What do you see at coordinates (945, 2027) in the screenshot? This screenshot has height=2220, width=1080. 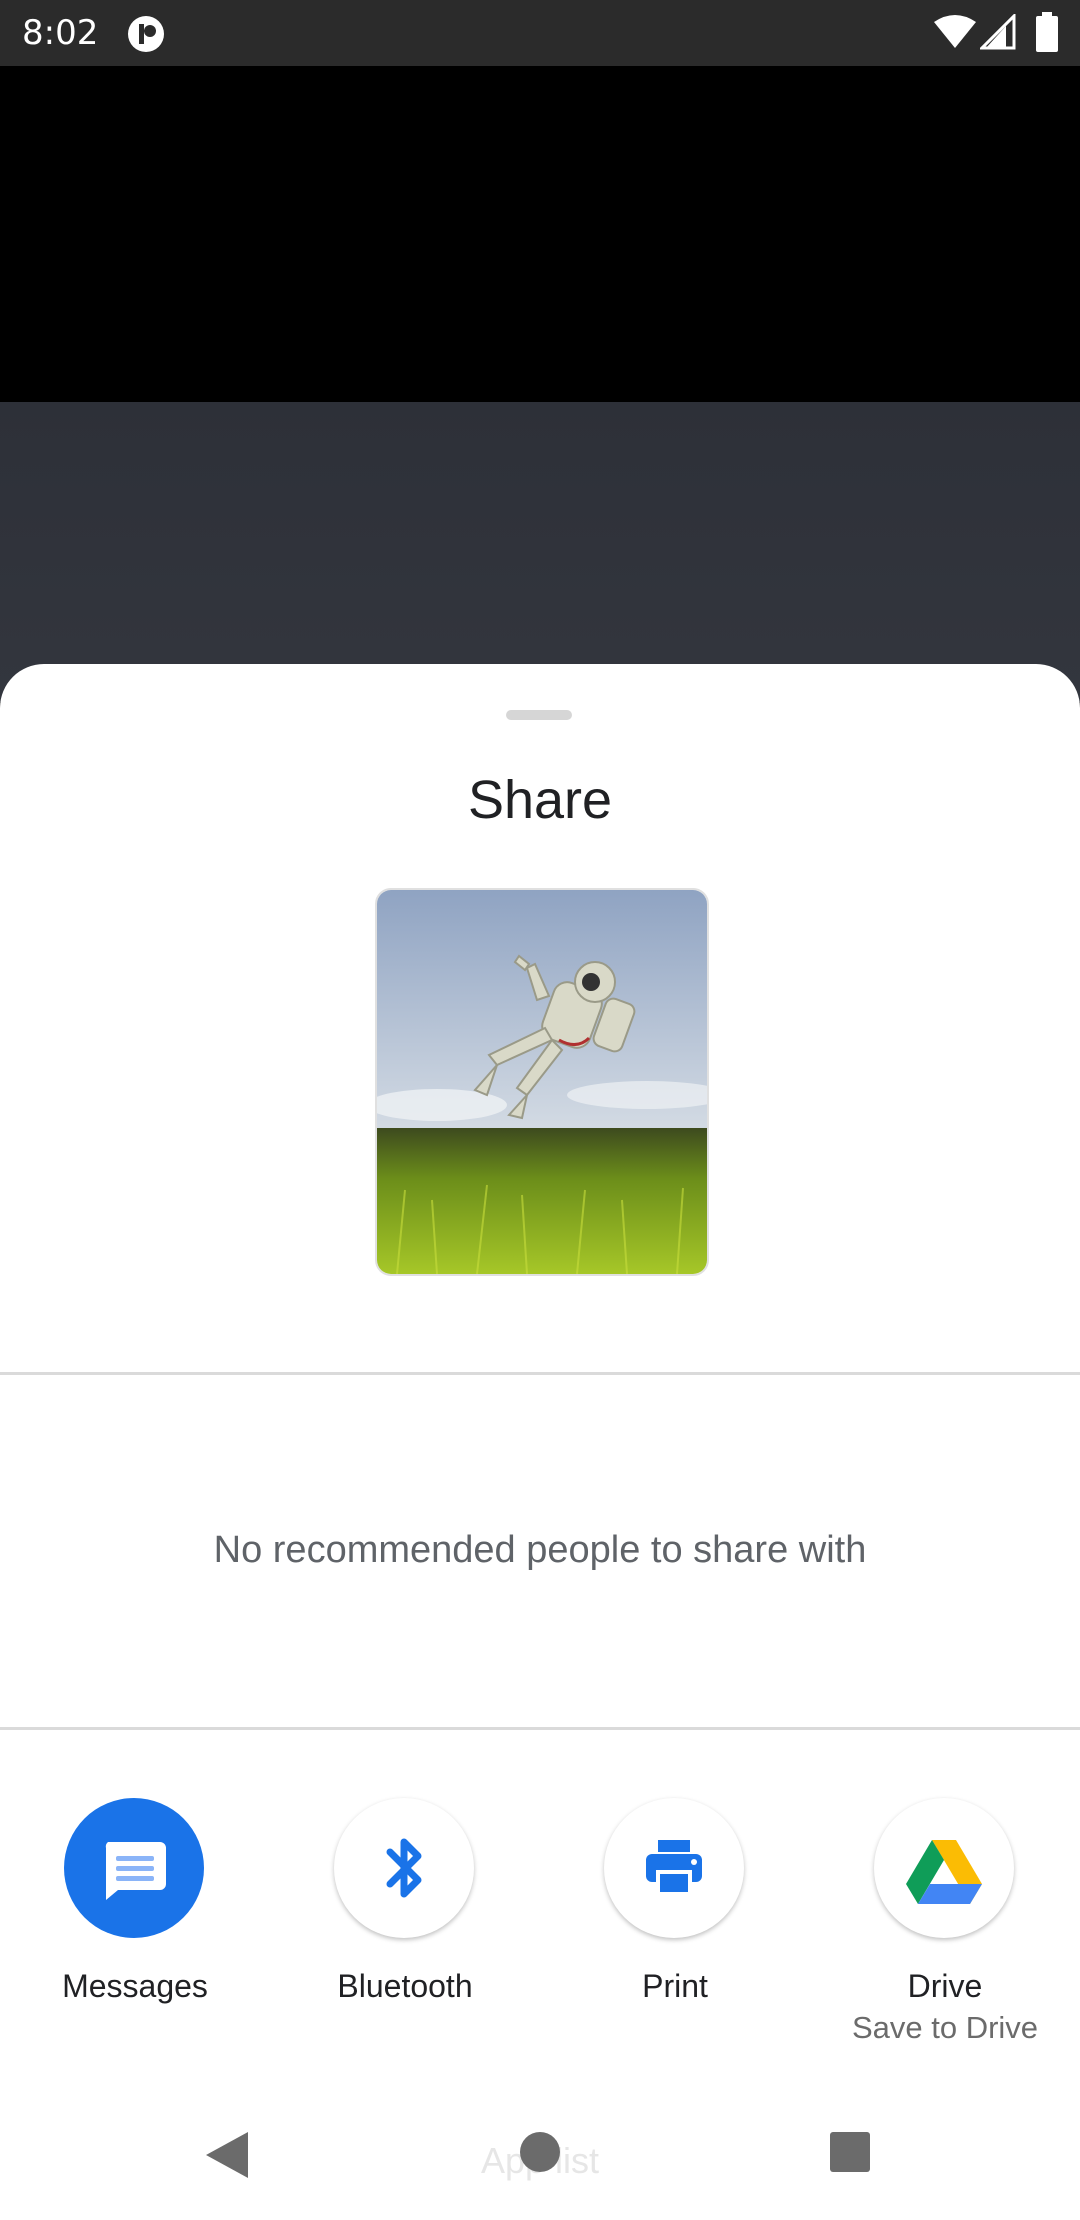 I see `share-target-sublabel: Save to Drive` at bounding box center [945, 2027].